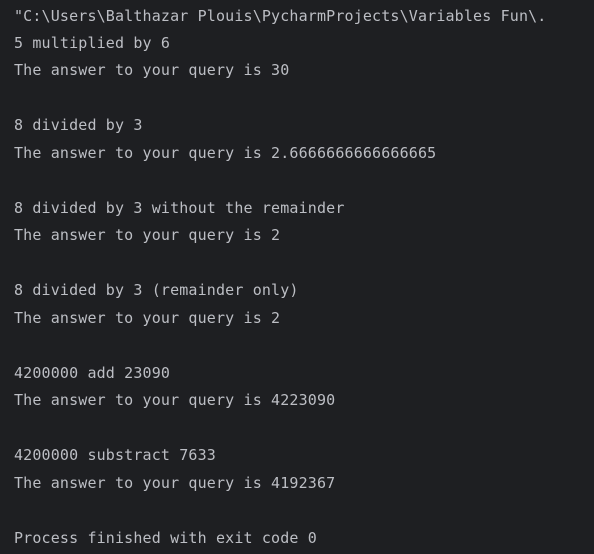  I want to click on console-line: The answer to your query is 30, so click(152, 70).